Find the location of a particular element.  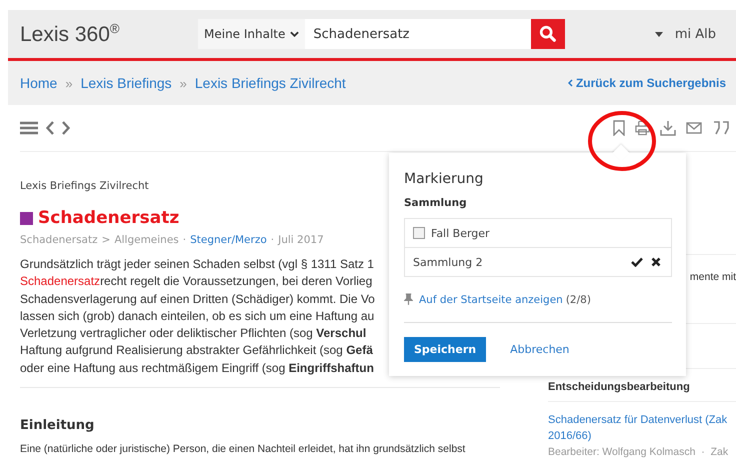

decision-link: Schadenersatz für Datenverlust (Zak 2016/66) is located at coordinates (642, 428).